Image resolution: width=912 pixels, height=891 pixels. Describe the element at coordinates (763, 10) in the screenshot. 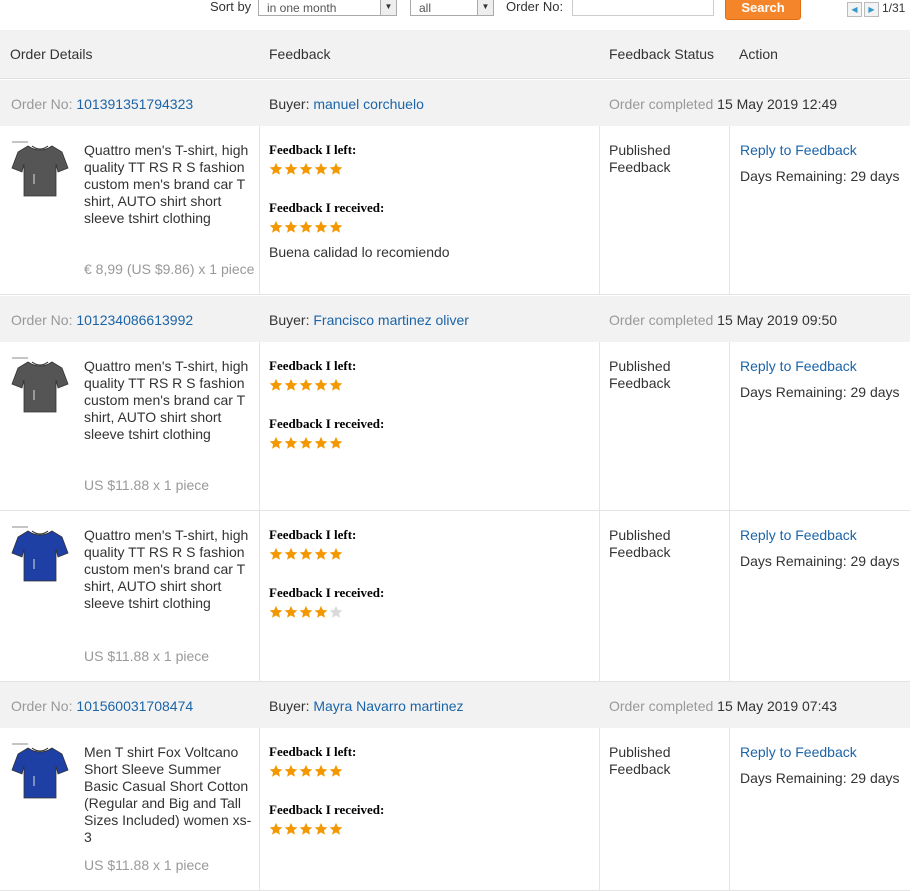

I see `search-button: Search` at that location.